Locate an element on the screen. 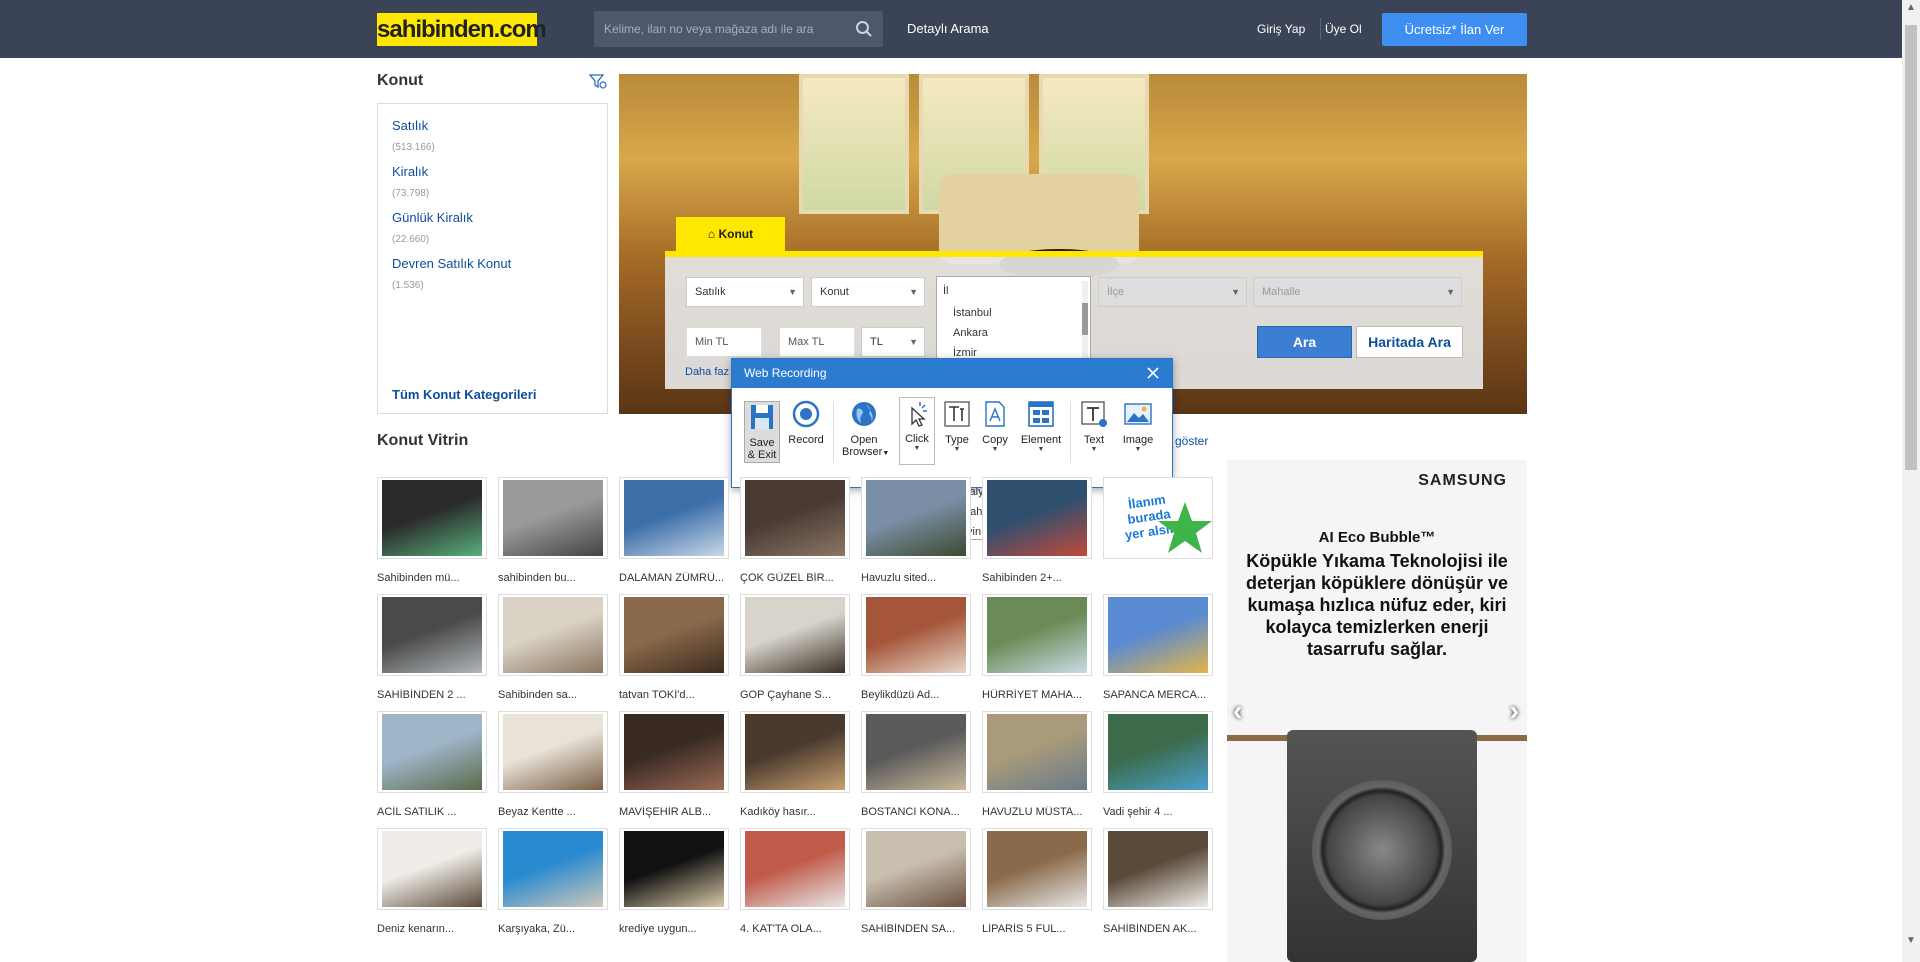 Image resolution: width=1920 pixels, height=962 pixels. more-options-link: Daha faz is located at coordinates (707, 372).